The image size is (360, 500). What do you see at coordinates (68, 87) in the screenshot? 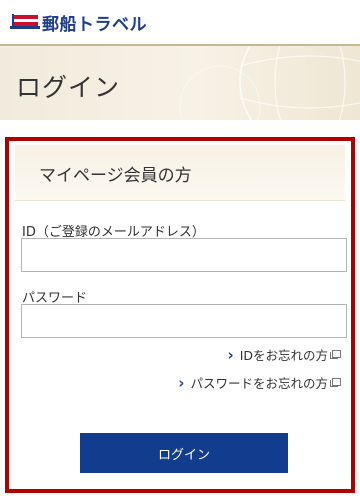
I see `page-title: ログイン` at bounding box center [68, 87].